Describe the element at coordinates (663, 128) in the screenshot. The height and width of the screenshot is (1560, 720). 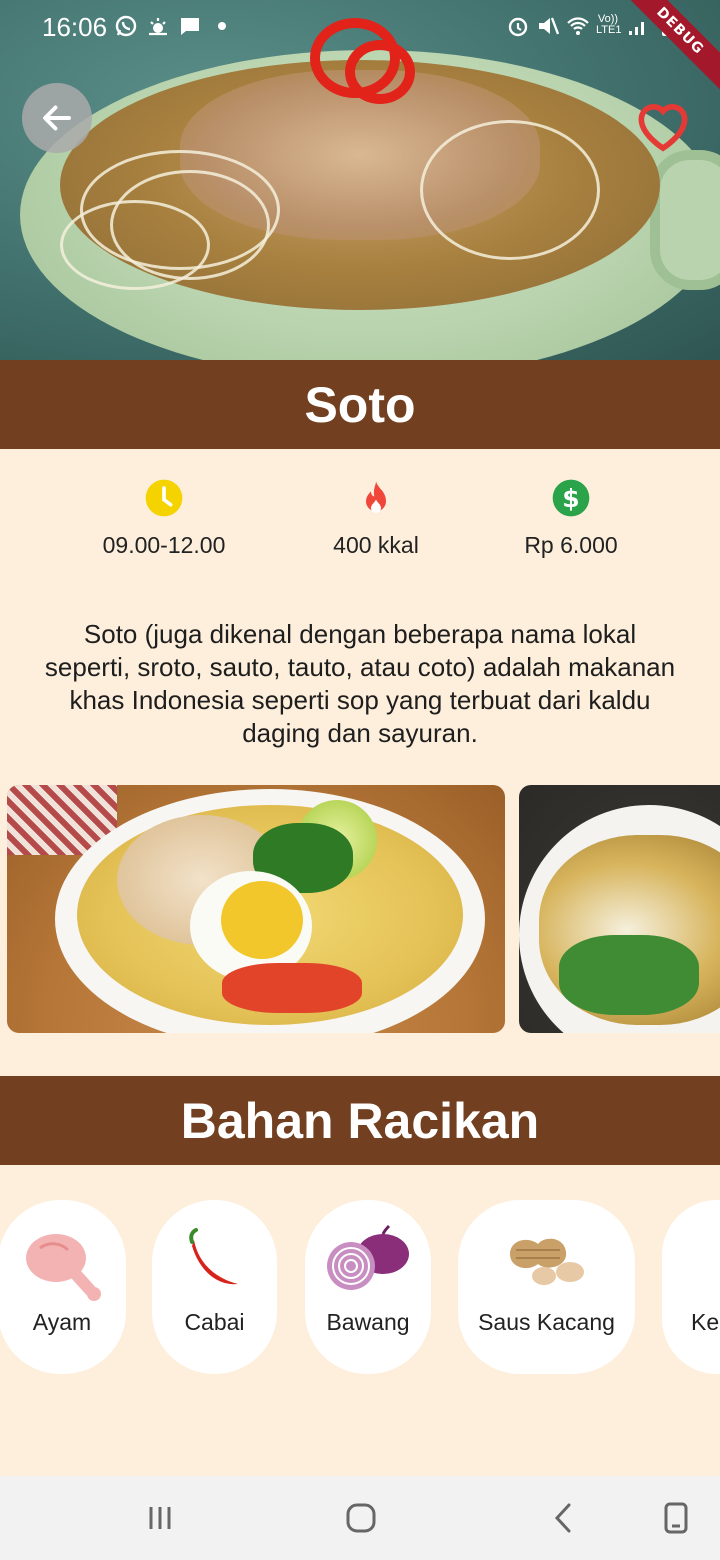
I see `heart-outline-icon` at that location.